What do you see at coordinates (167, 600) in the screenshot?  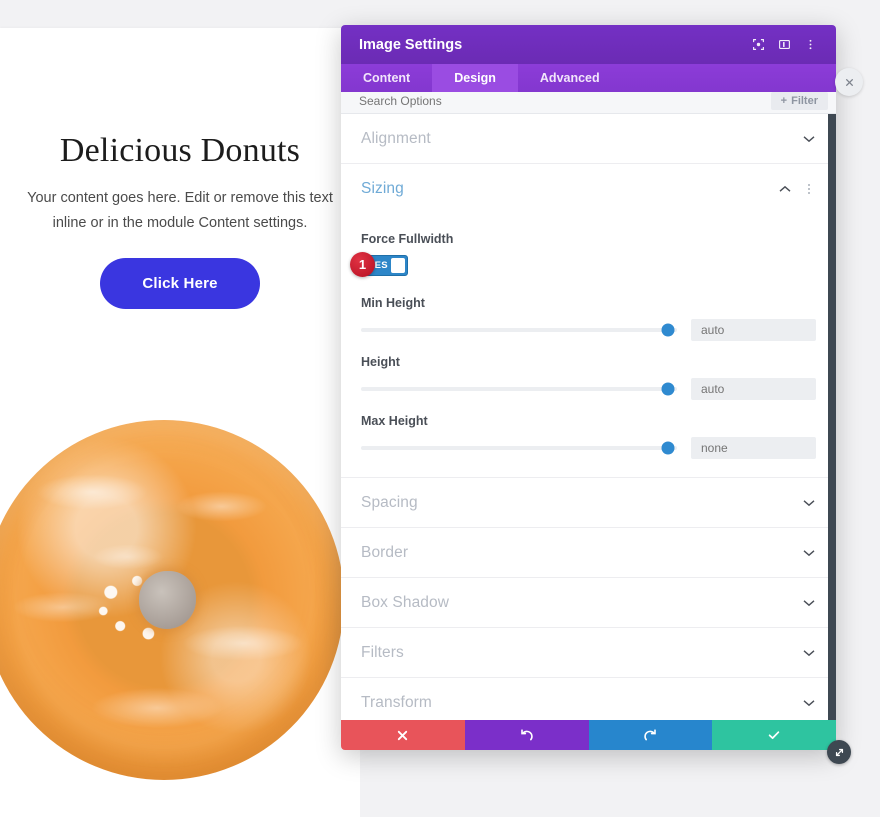 I see `donut-hole` at bounding box center [167, 600].